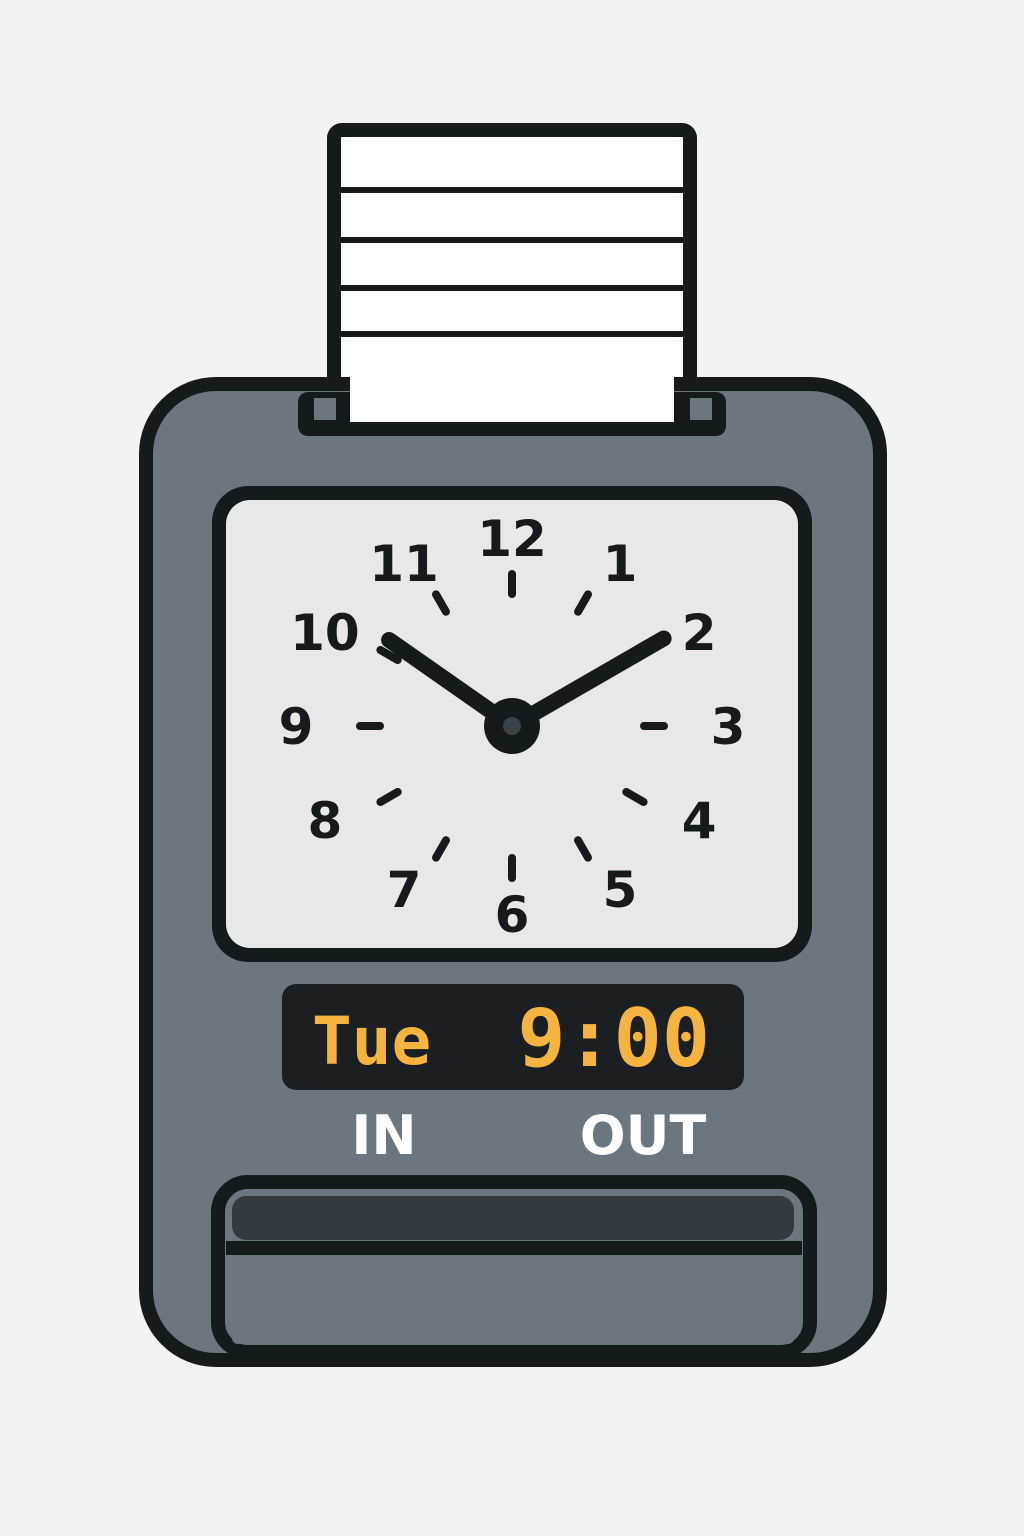 The height and width of the screenshot is (1536, 1024). What do you see at coordinates (512, 915) in the screenshot?
I see `clock-numeral: 6` at bounding box center [512, 915].